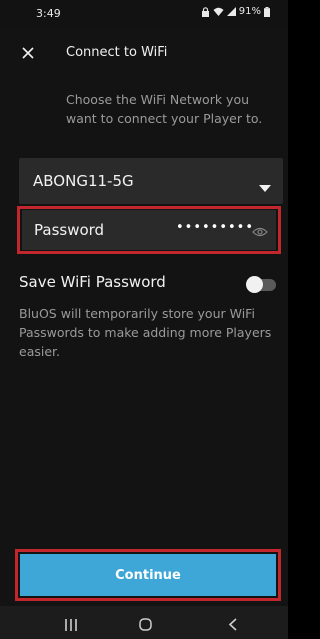 The width and height of the screenshot is (320, 639). Describe the element at coordinates (145, 625) in the screenshot. I see `home-icon` at that location.